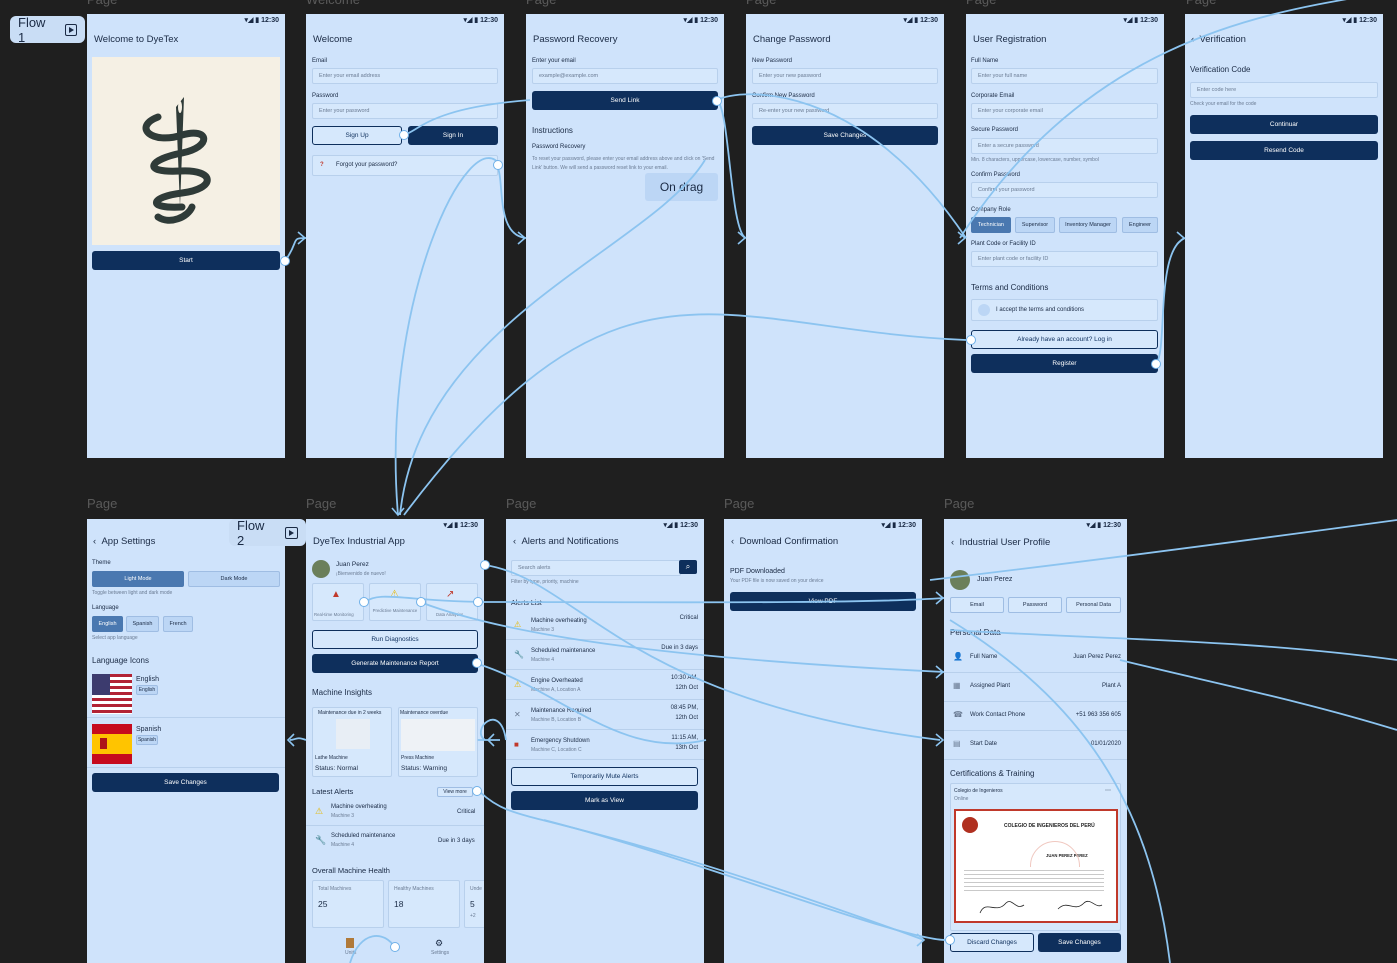 The width and height of the screenshot is (1397, 963). What do you see at coordinates (142, 624) in the screenshot?
I see `language-chip: Spanish` at bounding box center [142, 624].